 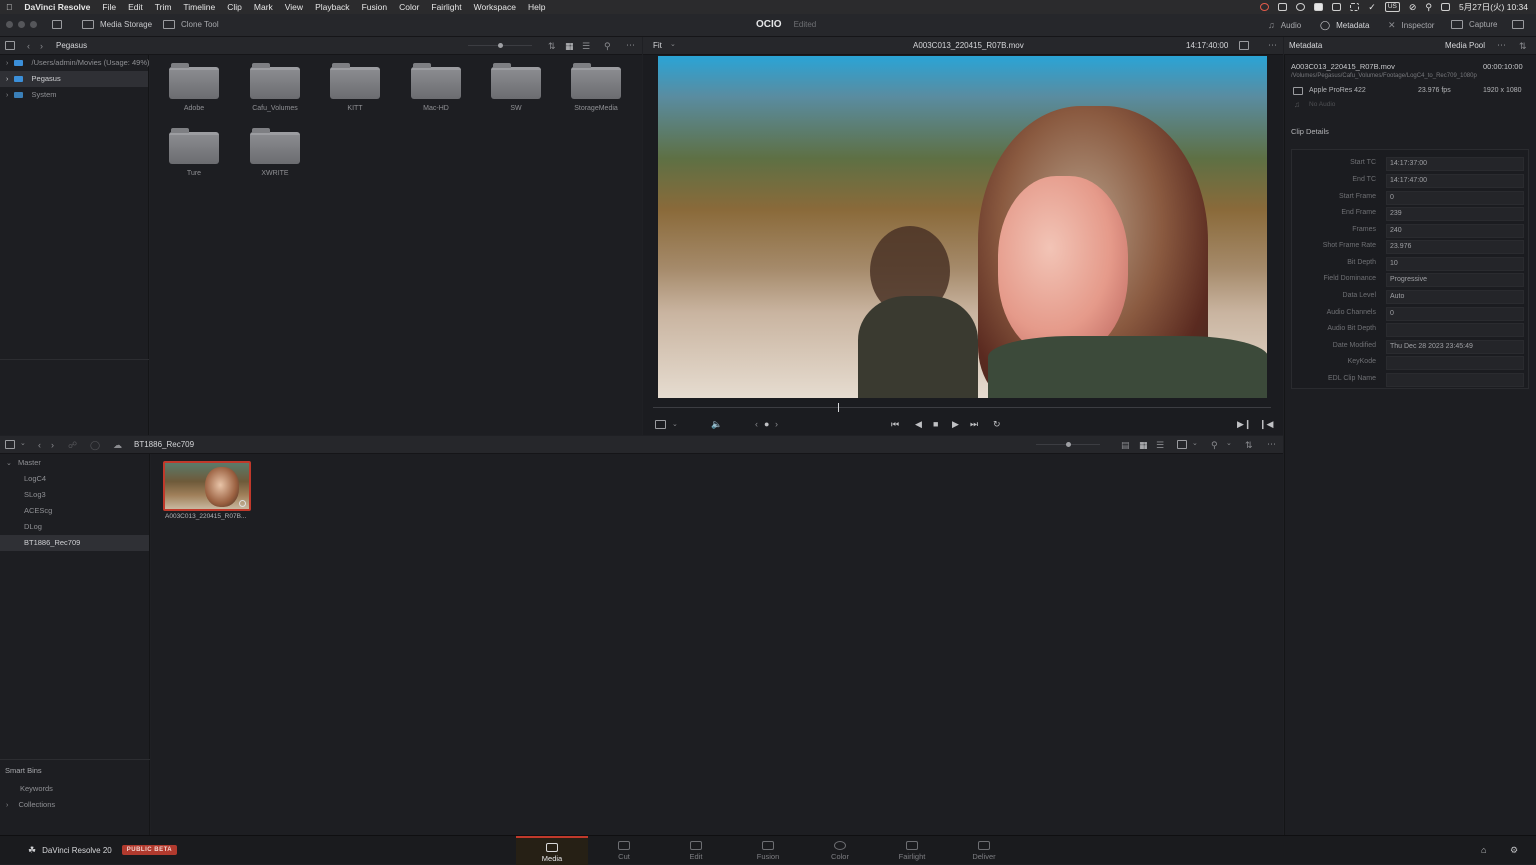 I want to click on spotlight-icon: ⚲, so click(x=1428, y=7).